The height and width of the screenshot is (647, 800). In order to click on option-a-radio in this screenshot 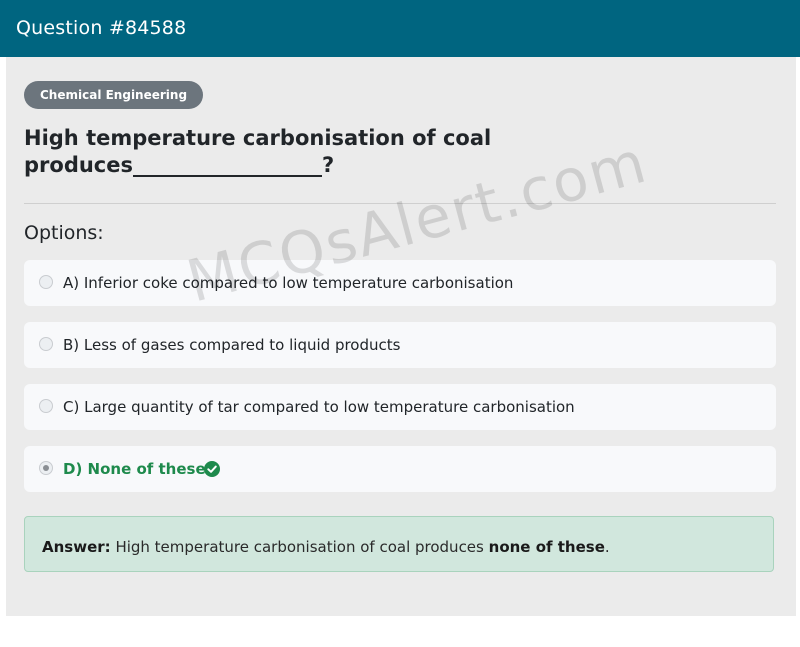, I will do `click(46, 282)`.